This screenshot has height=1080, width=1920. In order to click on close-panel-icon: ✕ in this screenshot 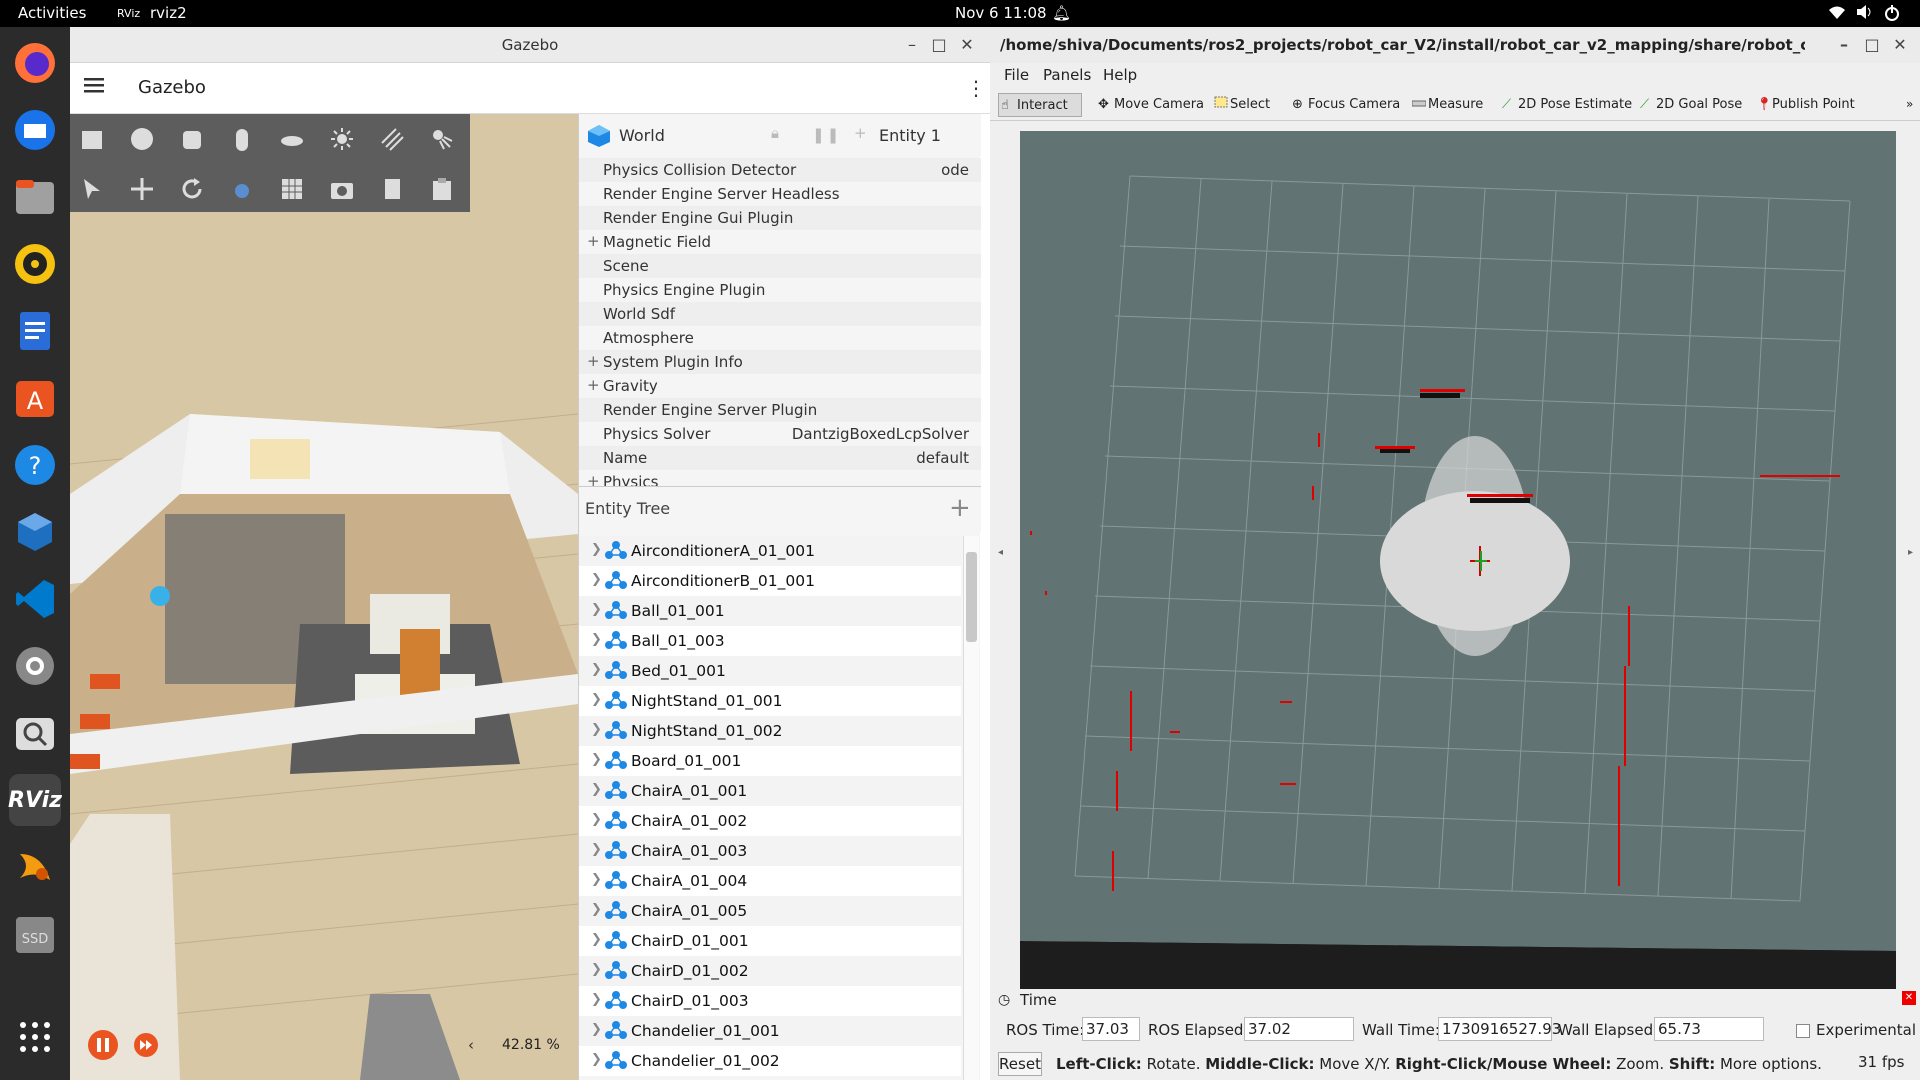, I will do `click(1909, 998)`.